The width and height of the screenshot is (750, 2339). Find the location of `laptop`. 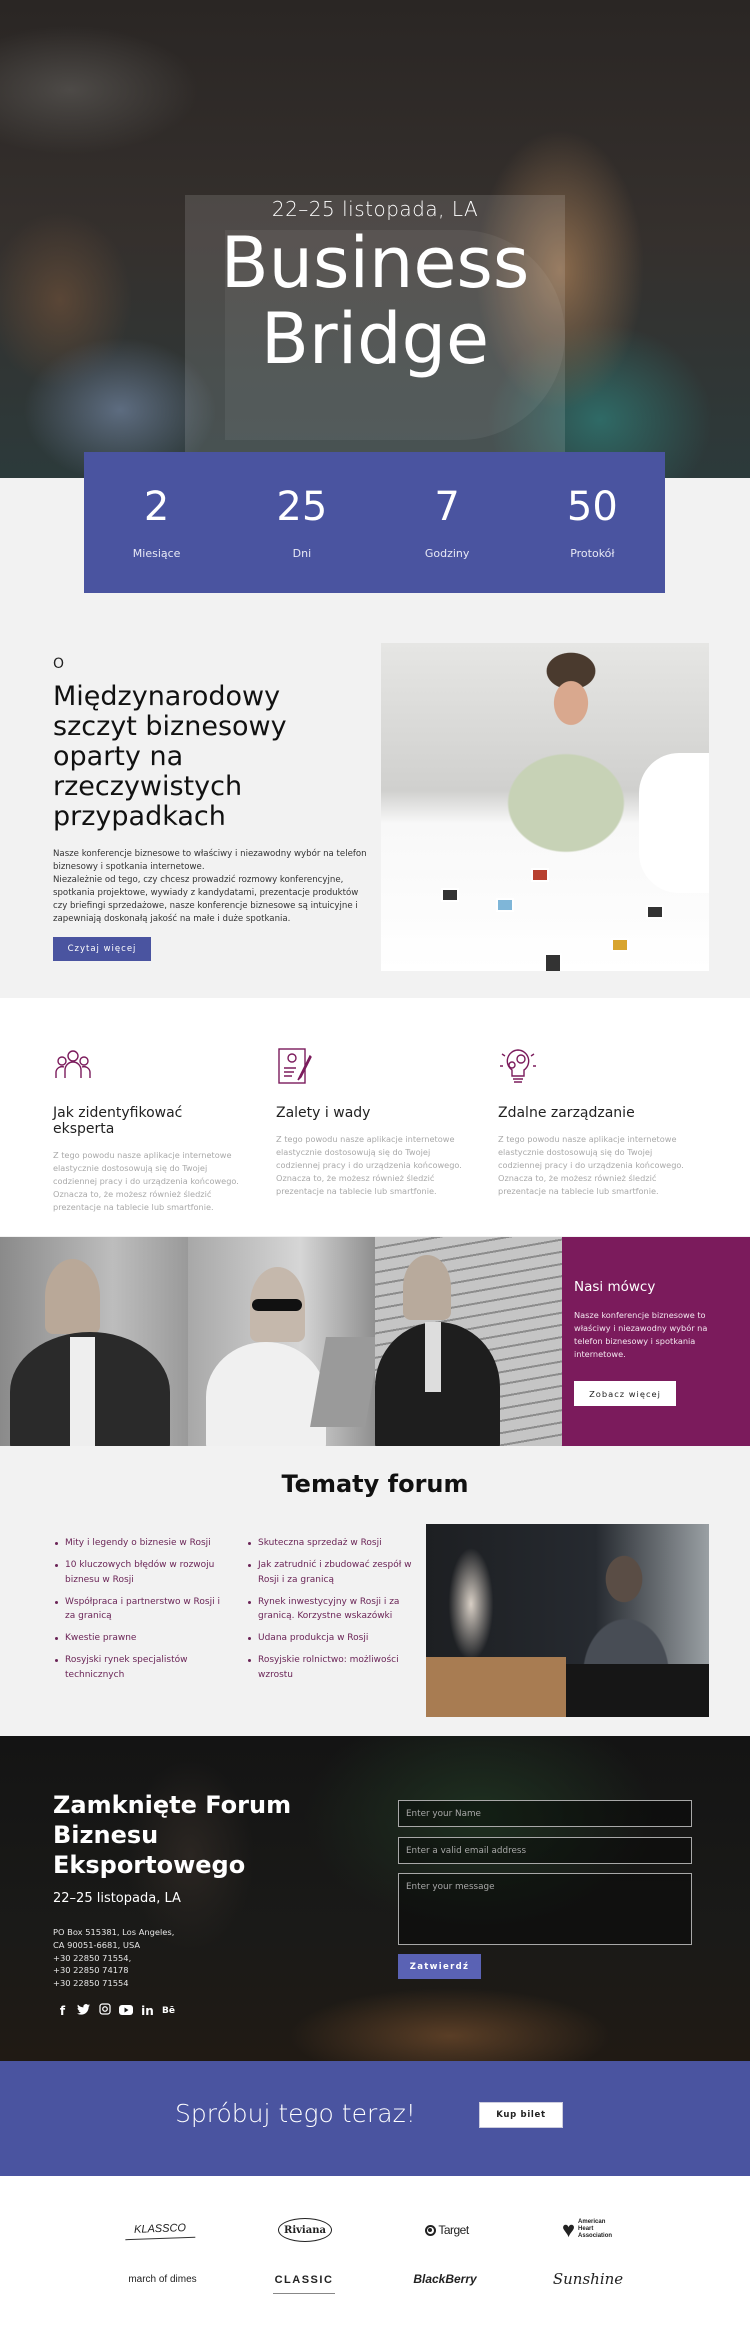

laptop is located at coordinates (342, 1382).